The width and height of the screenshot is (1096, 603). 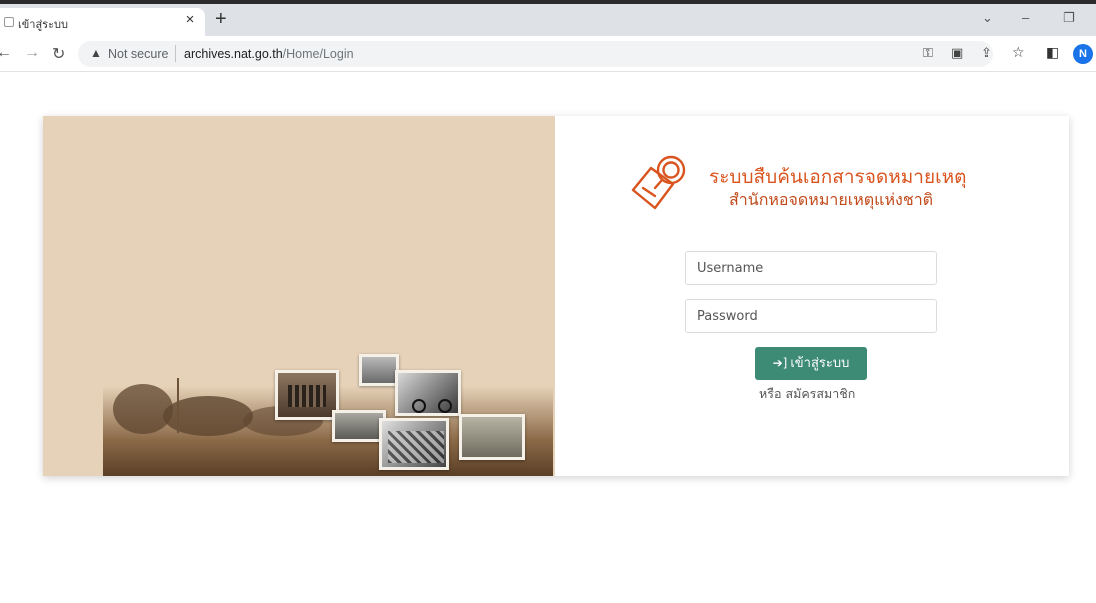 I want to click on tab-close-icon: ×, so click(x=190, y=19).